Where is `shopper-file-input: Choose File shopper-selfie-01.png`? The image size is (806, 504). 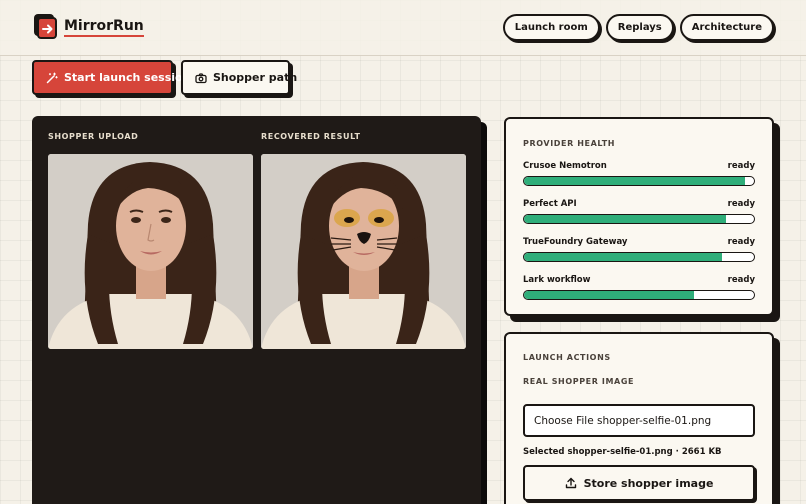
shopper-file-input: Choose File shopper-selfie-01.png is located at coordinates (639, 420).